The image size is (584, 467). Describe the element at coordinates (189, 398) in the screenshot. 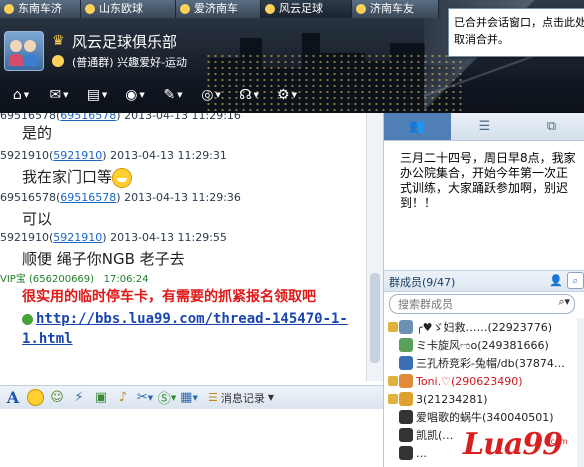

I see `more-icon: ▦ ▼` at that location.